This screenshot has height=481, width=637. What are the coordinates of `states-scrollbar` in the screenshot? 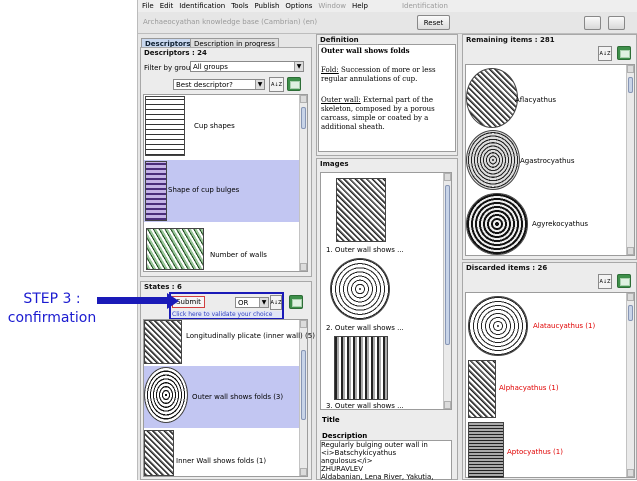 It's located at (303, 398).